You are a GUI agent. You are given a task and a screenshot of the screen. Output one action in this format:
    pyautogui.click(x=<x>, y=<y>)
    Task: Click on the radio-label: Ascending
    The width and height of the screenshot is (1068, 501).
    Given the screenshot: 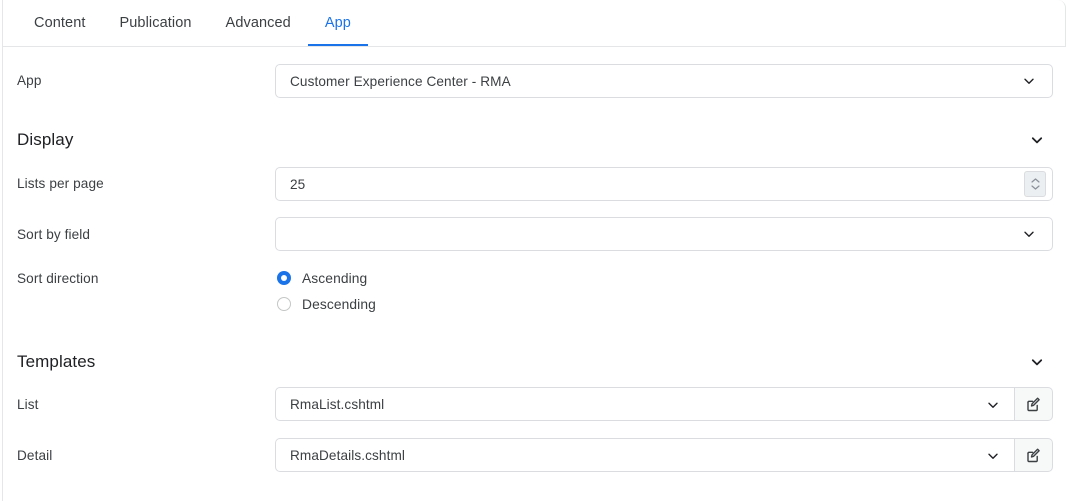 What is the action you would take?
    pyautogui.click(x=335, y=278)
    